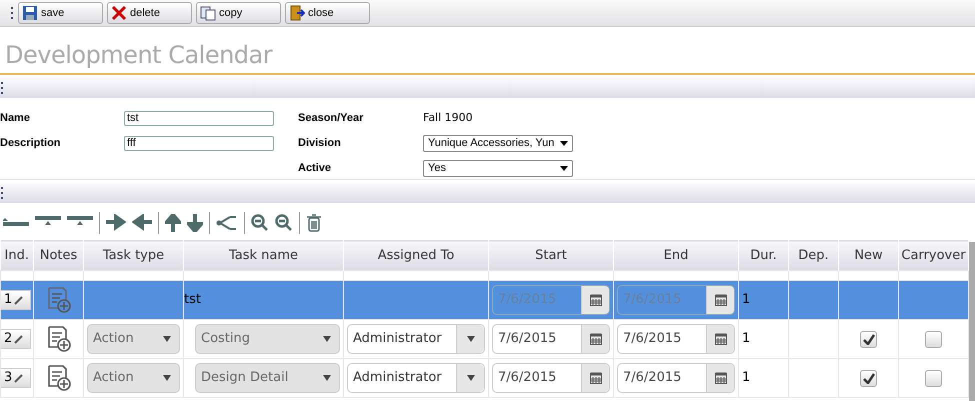 The height and width of the screenshot is (401, 975). Describe the element at coordinates (331, 118) in the screenshot. I see `field-label: Season/Year` at that location.